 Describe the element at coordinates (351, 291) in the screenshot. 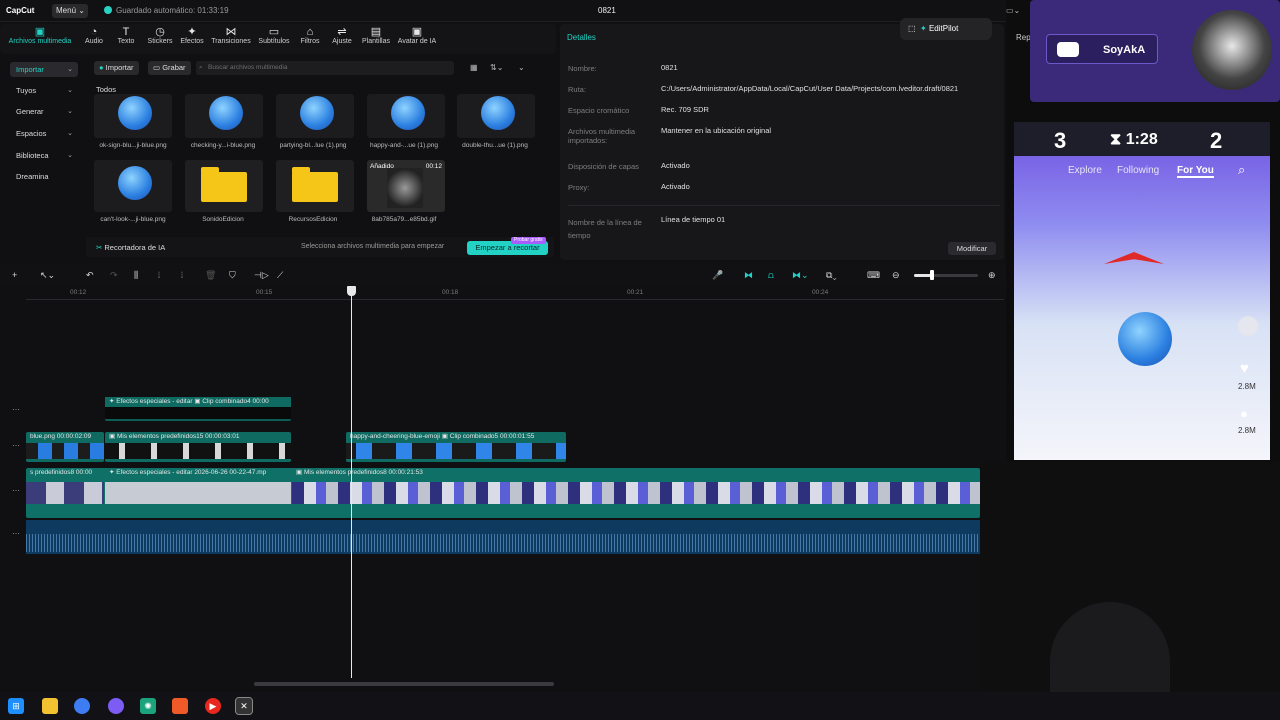

I see `playhead-handle` at that location.